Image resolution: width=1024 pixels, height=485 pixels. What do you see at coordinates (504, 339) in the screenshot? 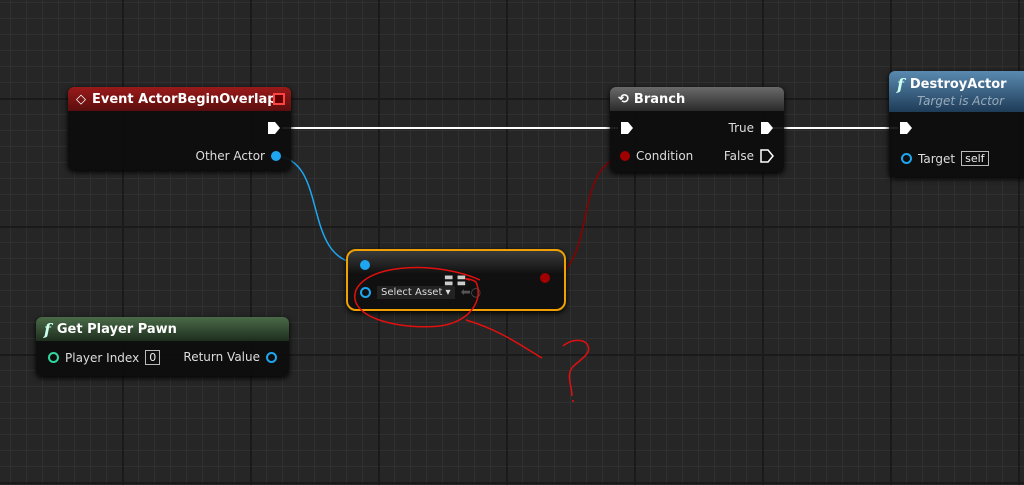
I see `annotation-arrow-line` at bounding box center [504, 339].